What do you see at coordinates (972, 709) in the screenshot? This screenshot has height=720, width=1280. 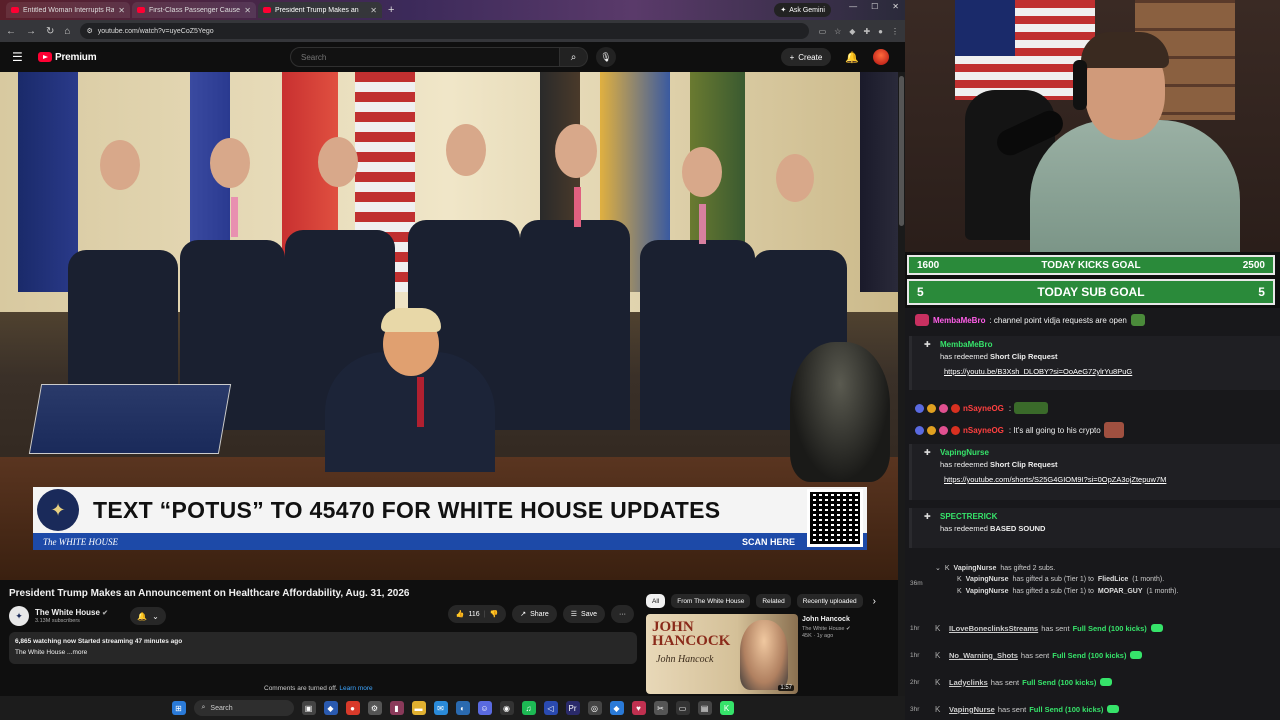 I see `event-username: VapingNurse` at bounding box center [972, 709].